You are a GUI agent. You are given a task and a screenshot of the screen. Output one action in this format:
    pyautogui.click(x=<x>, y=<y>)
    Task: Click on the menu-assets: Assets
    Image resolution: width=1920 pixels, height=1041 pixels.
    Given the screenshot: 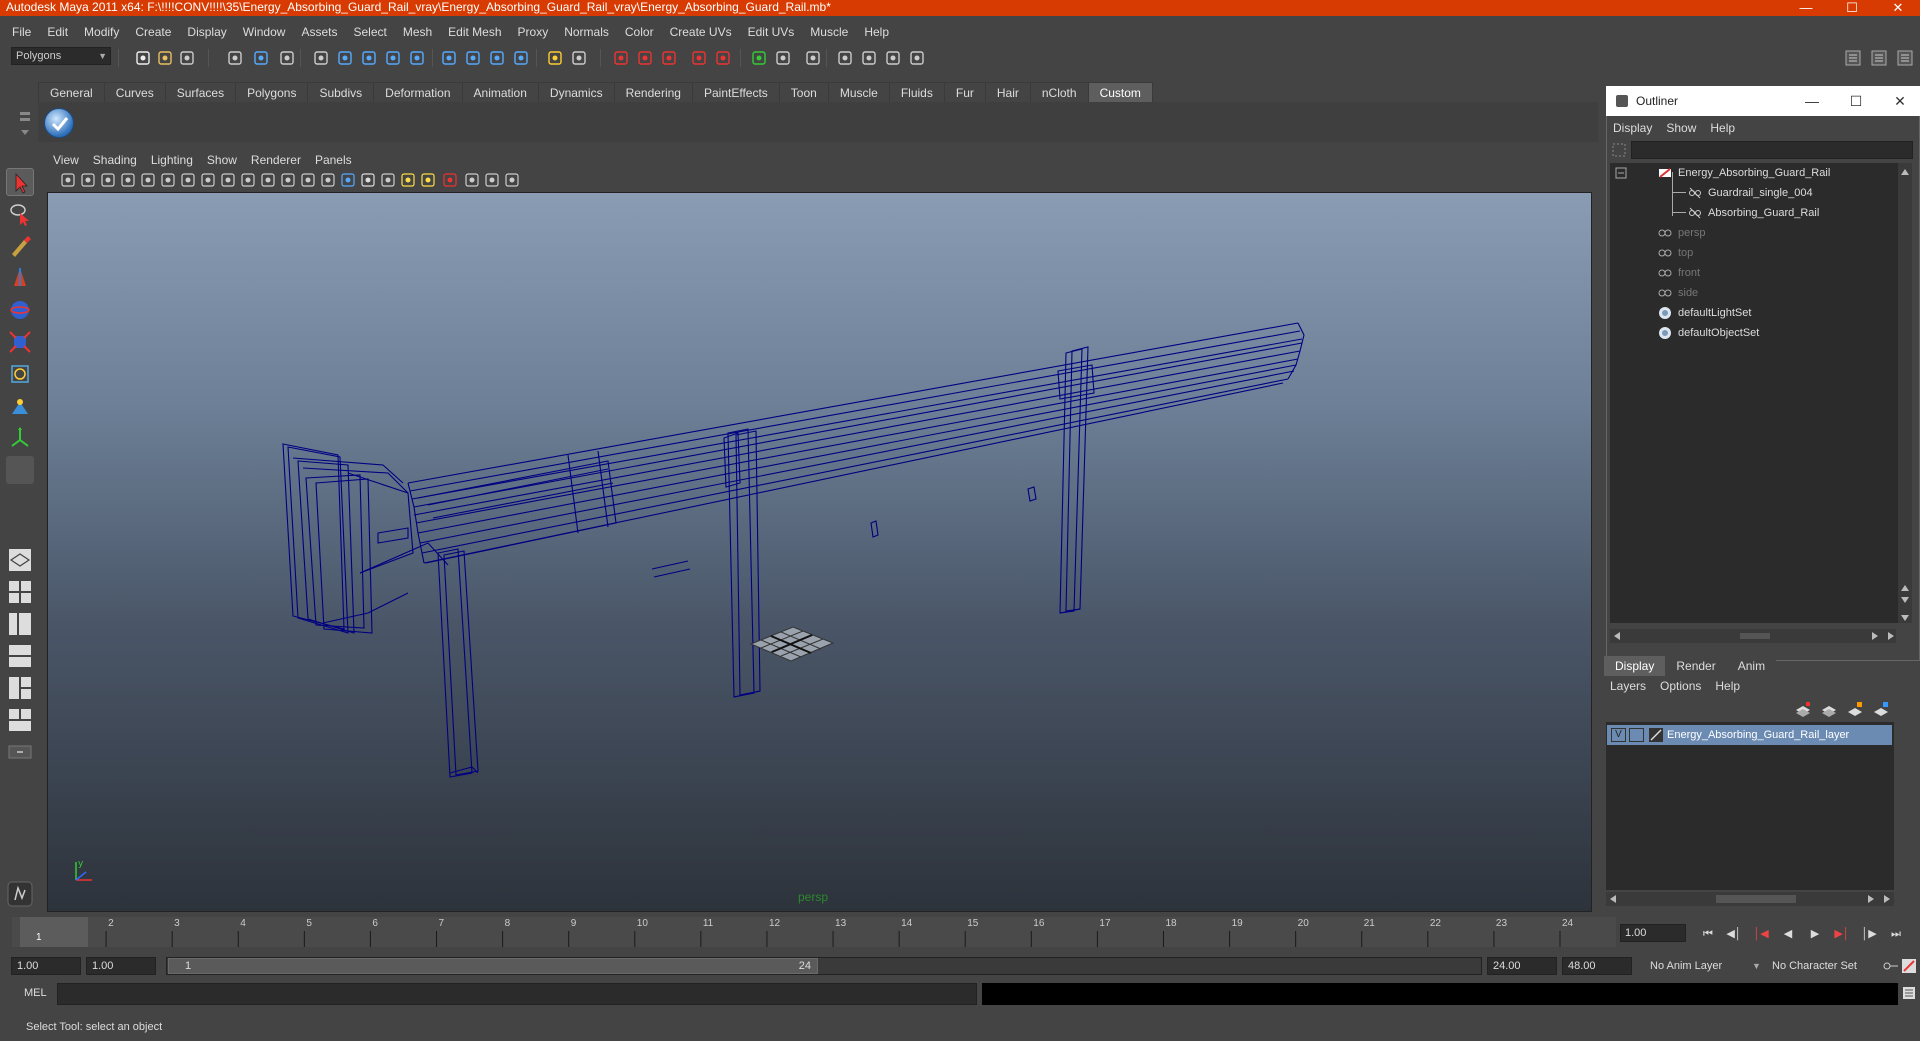 What is the action you would take?
    pyautogui.click(x=319, y=32)
    